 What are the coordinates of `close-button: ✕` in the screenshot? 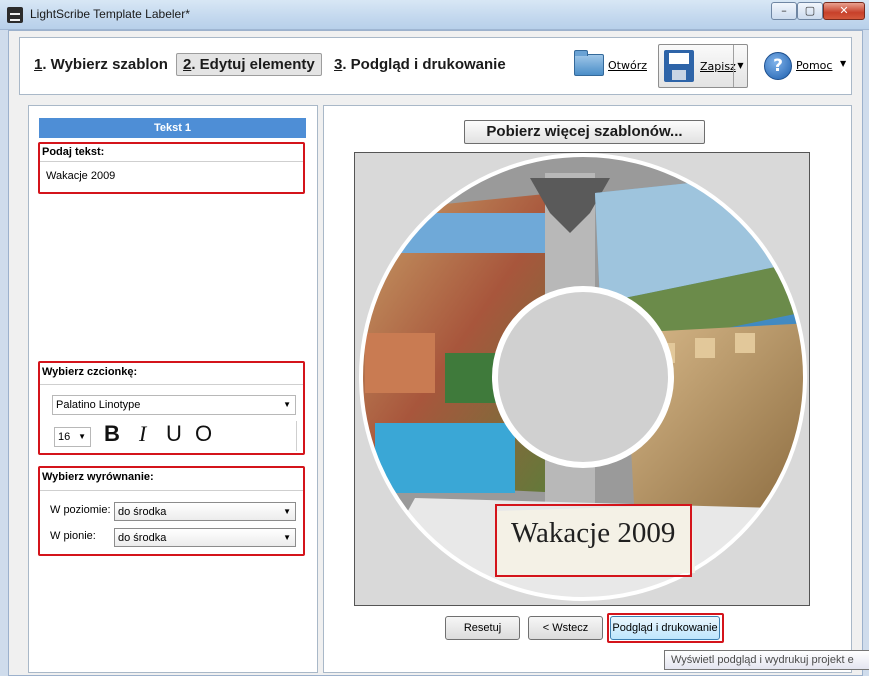 It's located at (844, 11).